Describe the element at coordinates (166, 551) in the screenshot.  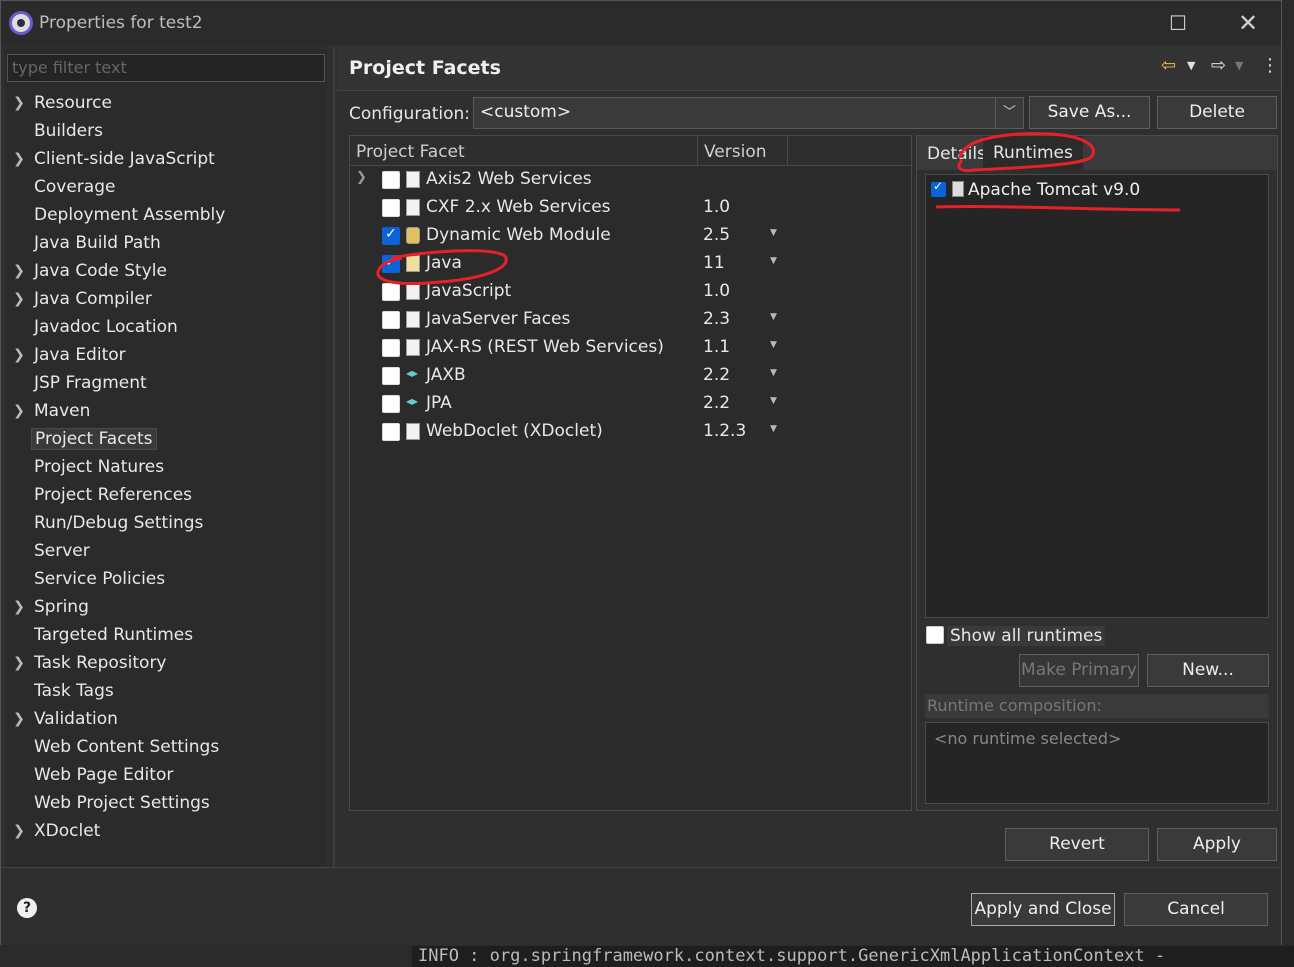
I see `tree-item: Server` at that location.